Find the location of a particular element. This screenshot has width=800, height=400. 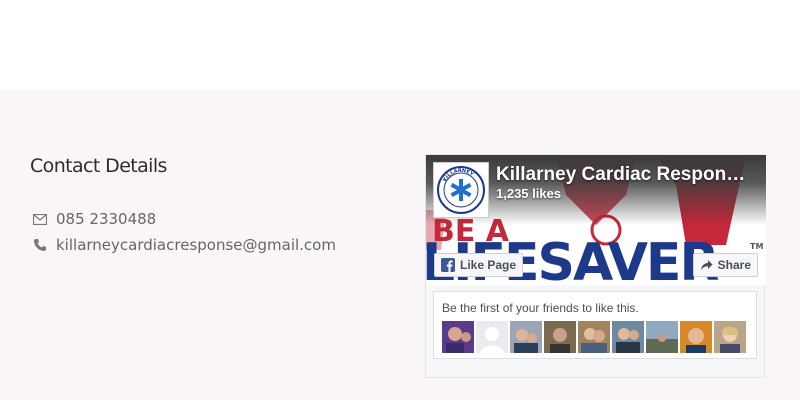

contact-email: killarneycardiacresponse@gmail.com is located at coordinates (196, 245).